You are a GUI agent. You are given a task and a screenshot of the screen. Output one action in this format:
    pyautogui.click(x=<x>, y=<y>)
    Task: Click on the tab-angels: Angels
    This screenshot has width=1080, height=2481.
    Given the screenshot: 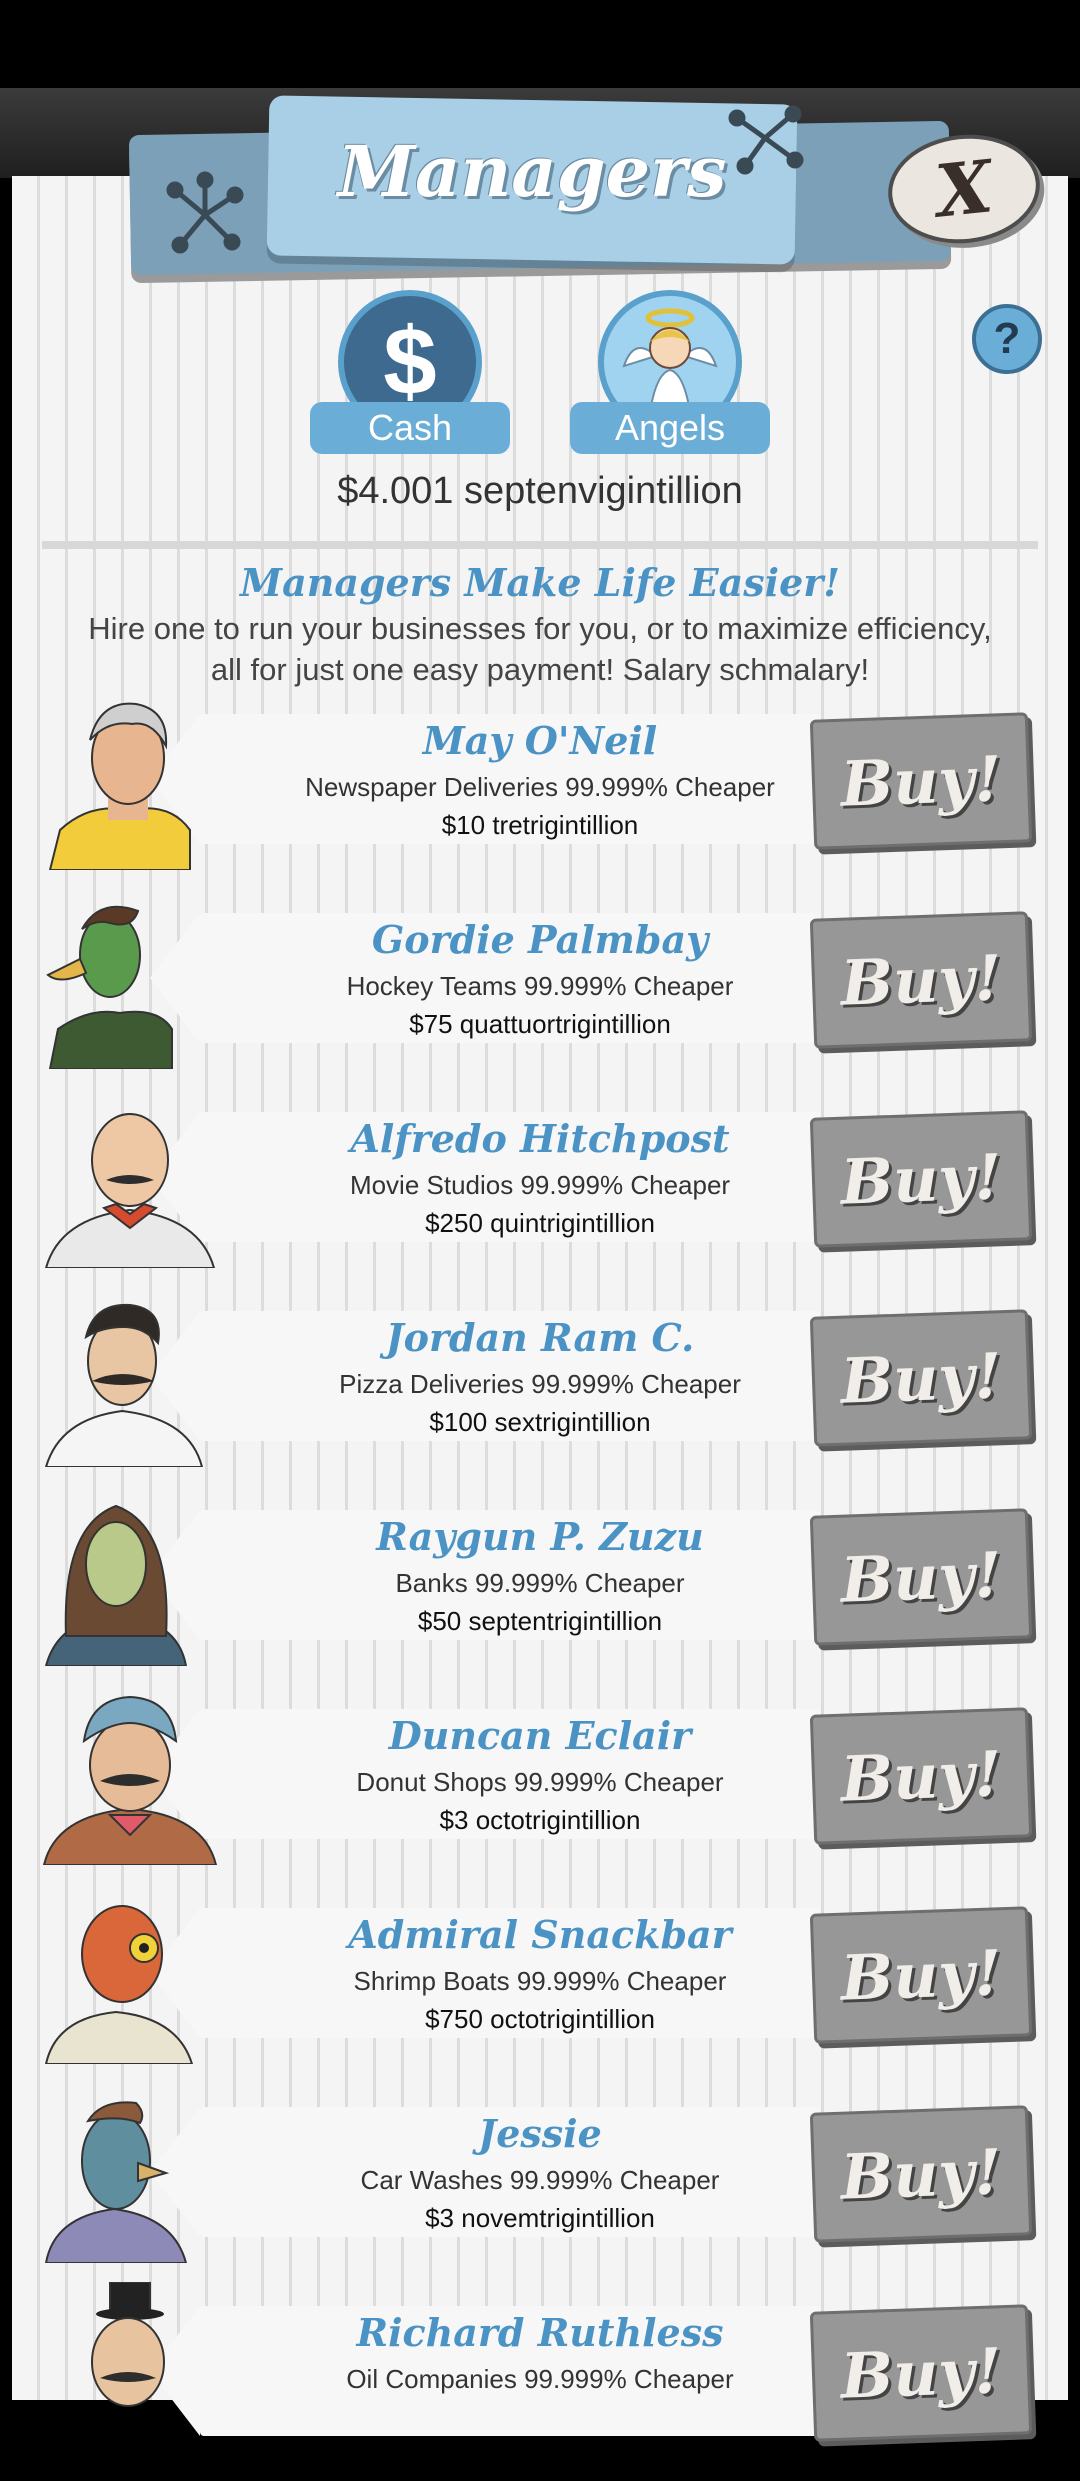 What is the action you would take?
    pyautogui.click(x=670, y=375)
    